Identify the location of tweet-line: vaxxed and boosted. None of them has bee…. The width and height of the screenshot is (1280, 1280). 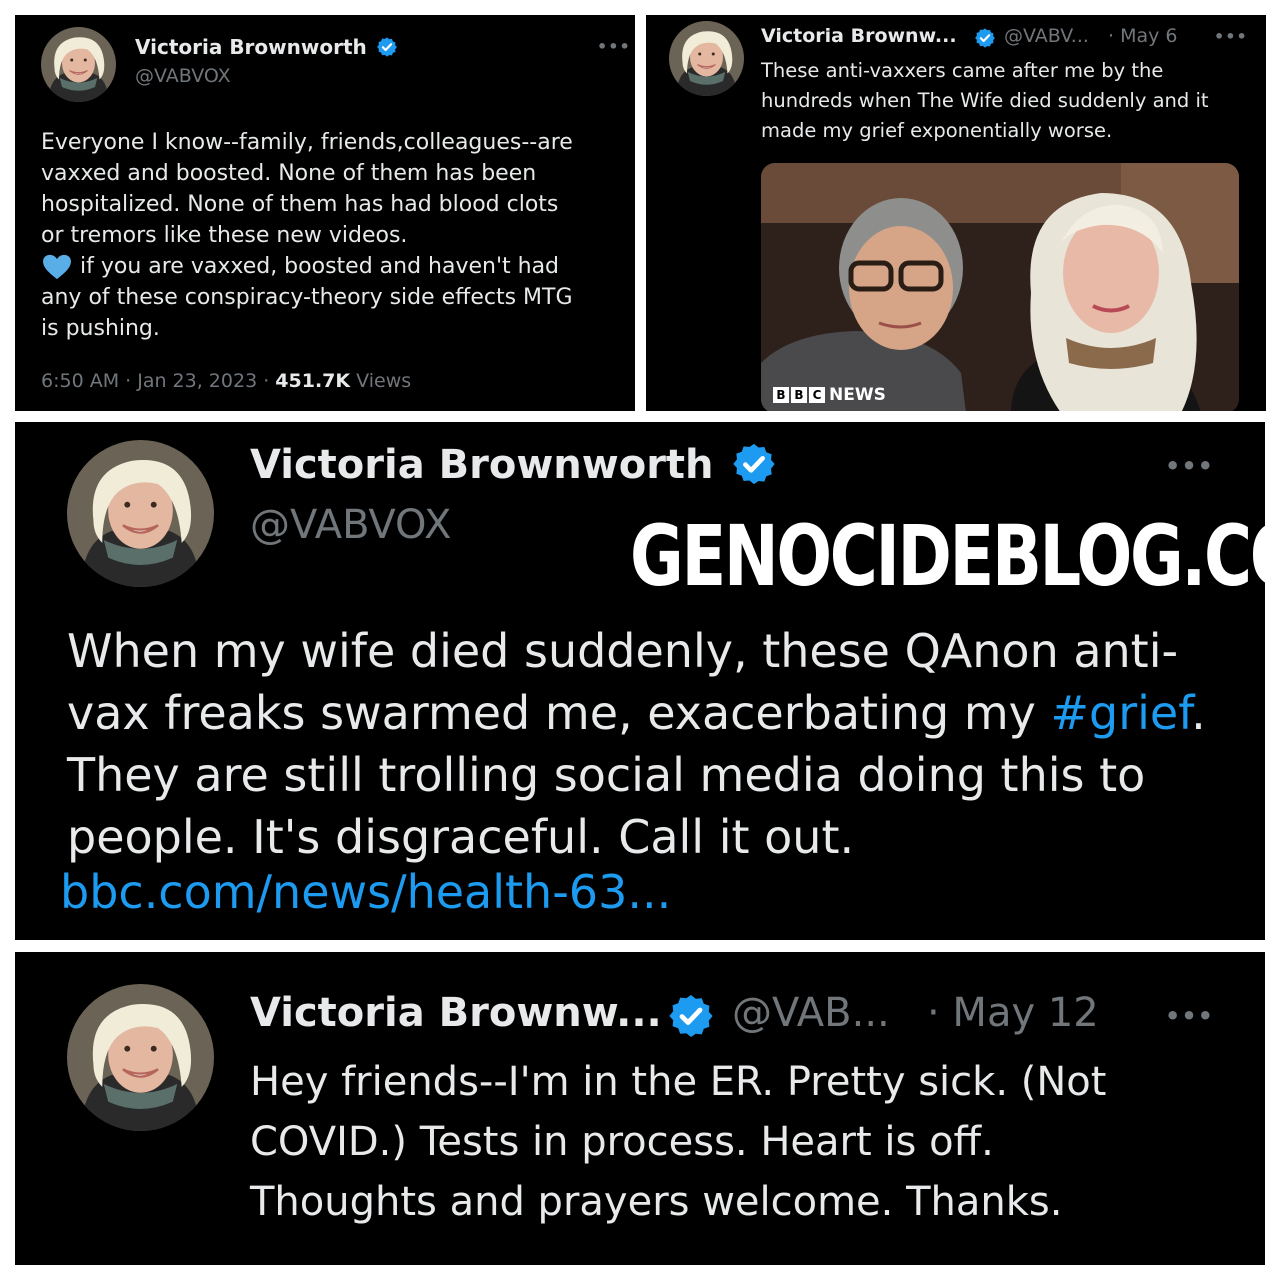
(289, 173).